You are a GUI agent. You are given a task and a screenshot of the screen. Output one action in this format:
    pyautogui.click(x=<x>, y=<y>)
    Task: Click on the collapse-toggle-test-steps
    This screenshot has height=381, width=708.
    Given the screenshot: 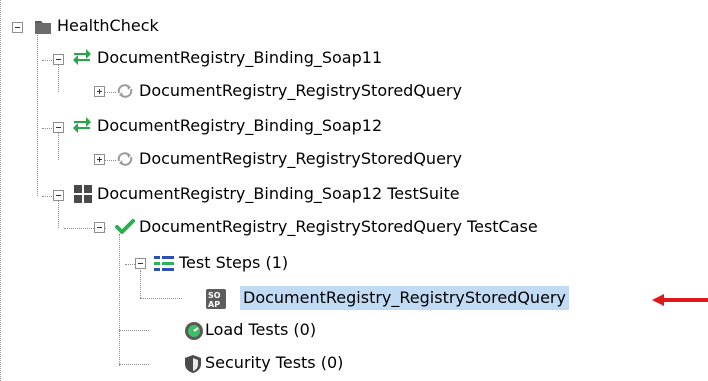 What is the action you would take?
    pyautogui.click(x=140, y=263)
    